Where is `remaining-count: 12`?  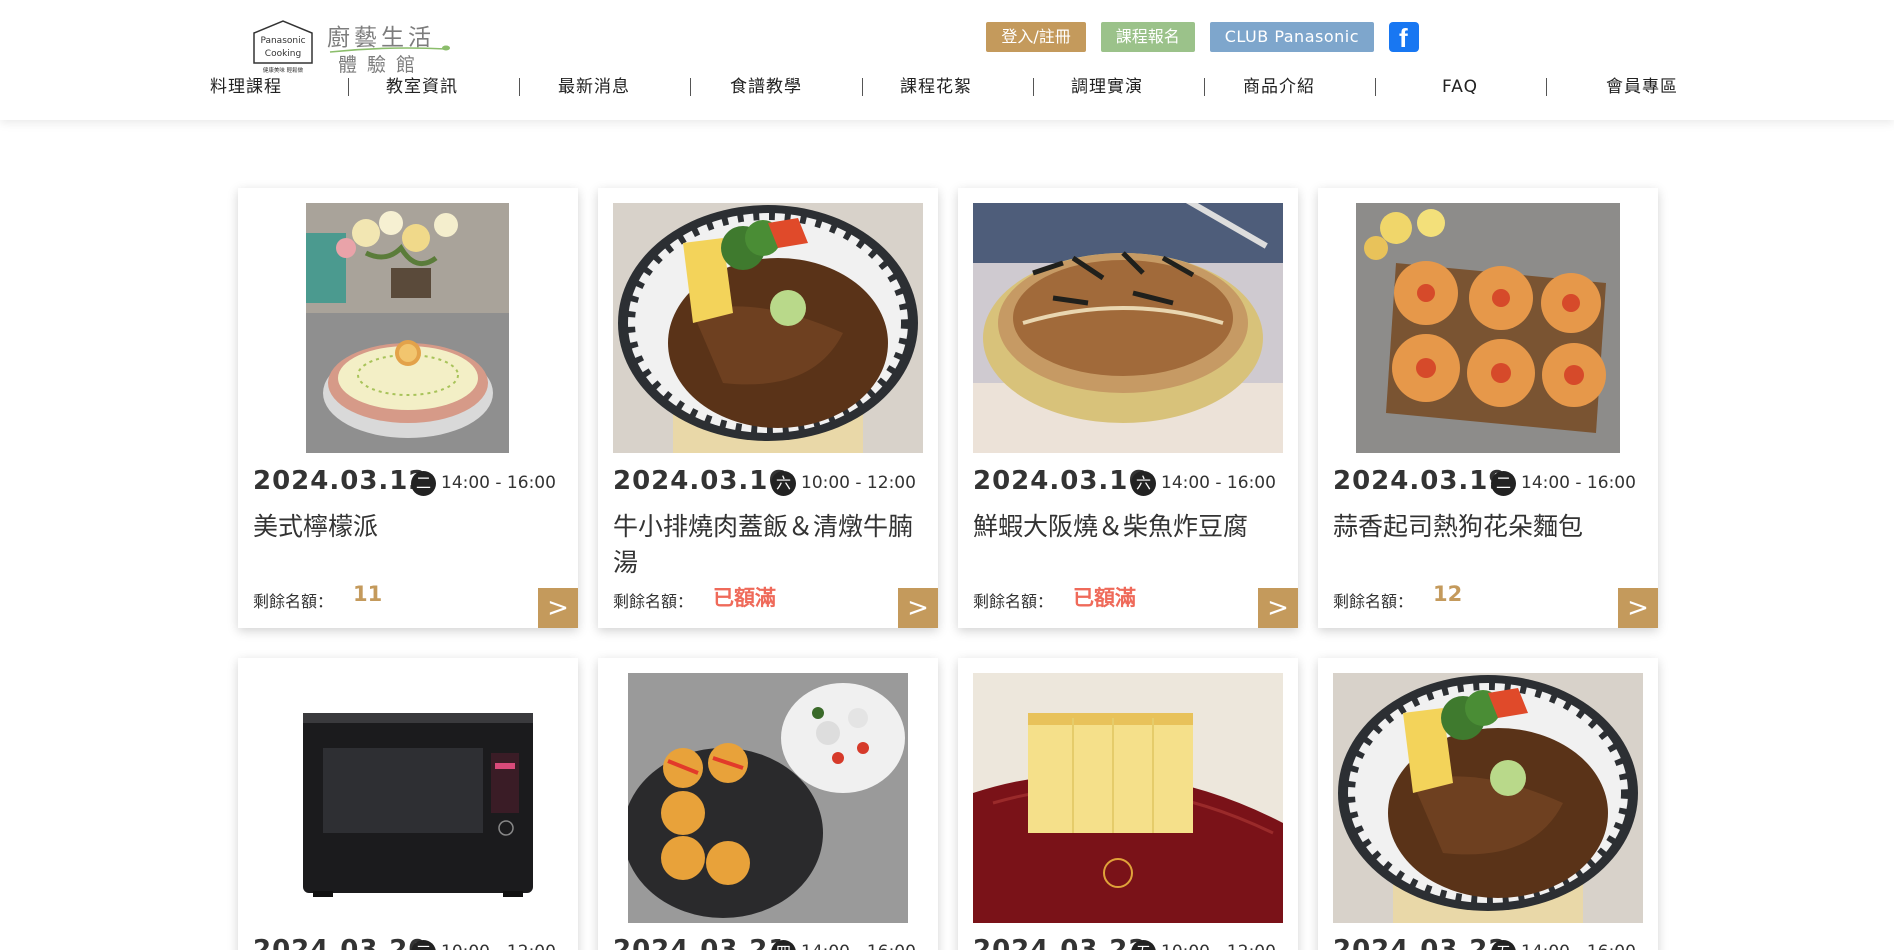 remaining-count: 12 is located at coordinates (1448, 594).